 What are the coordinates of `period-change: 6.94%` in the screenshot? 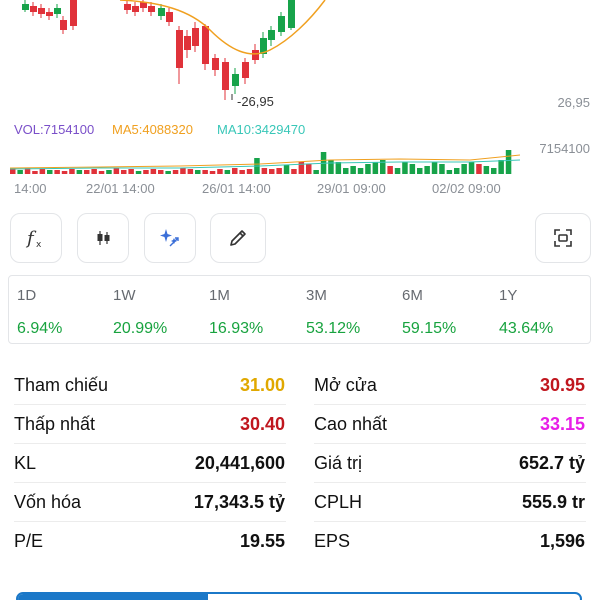 It's located at (40, 328).